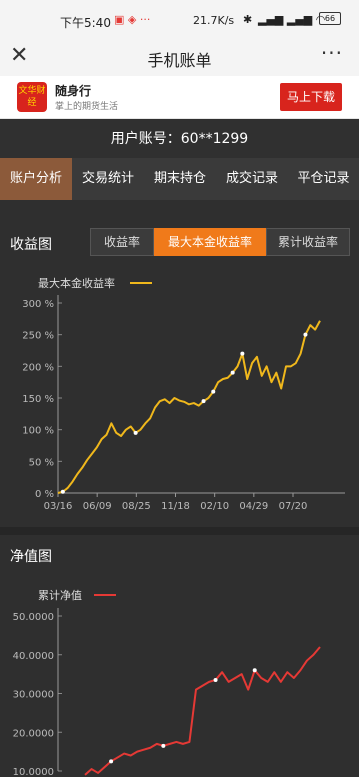 The width and height of the screenshot is (359, 777). I want to click on x-tick-label: 11/18, so click(175, 506).